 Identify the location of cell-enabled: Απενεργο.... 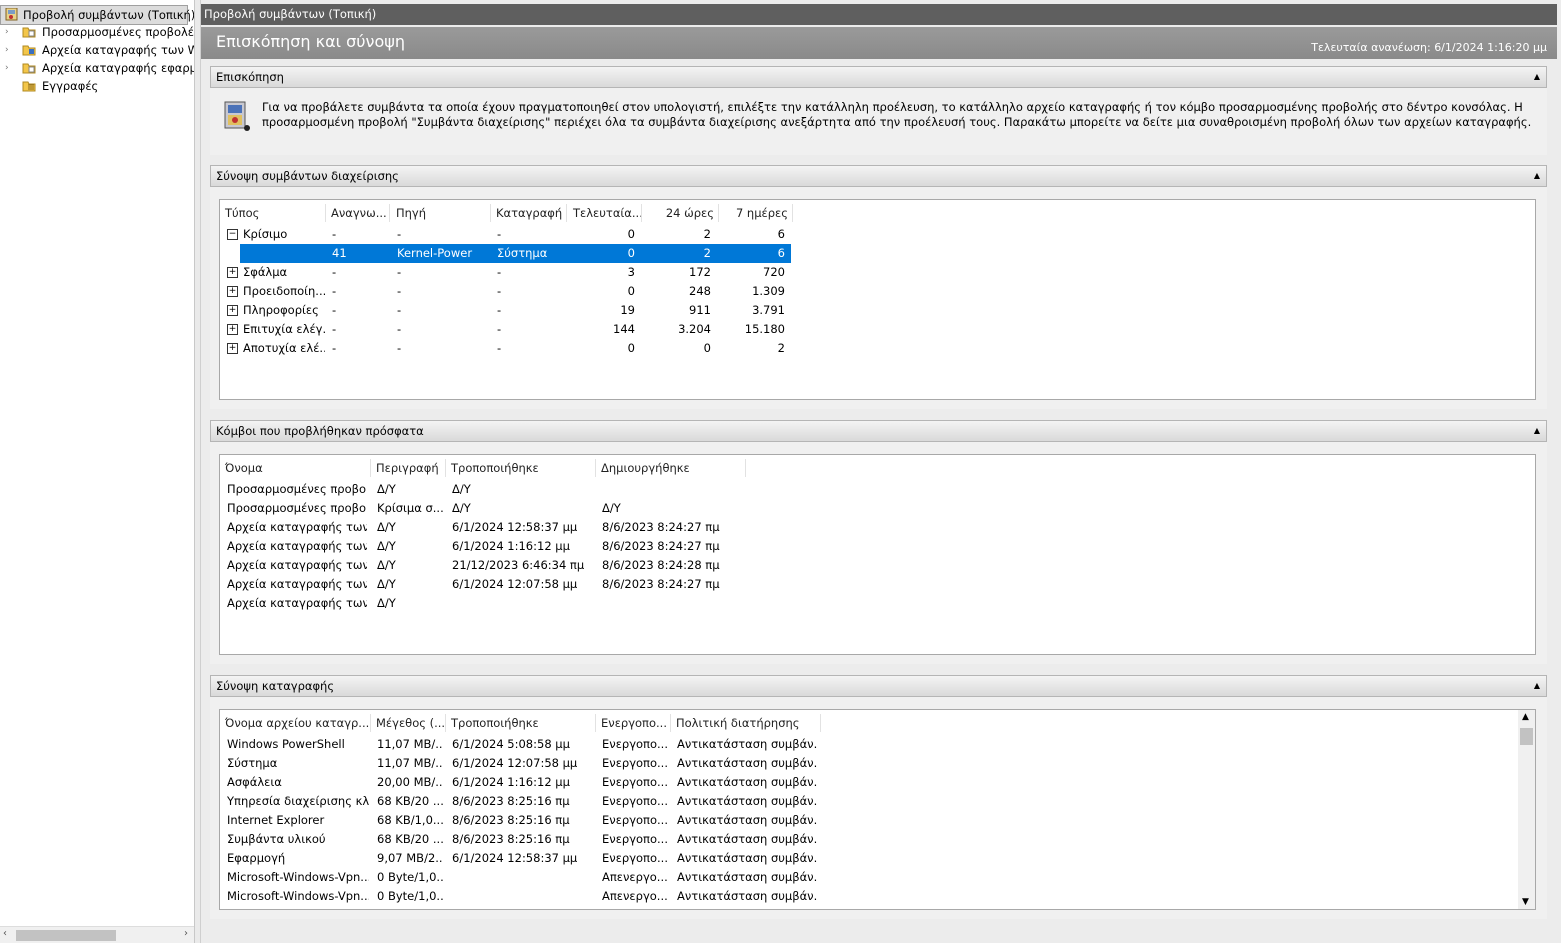
(635, 896).